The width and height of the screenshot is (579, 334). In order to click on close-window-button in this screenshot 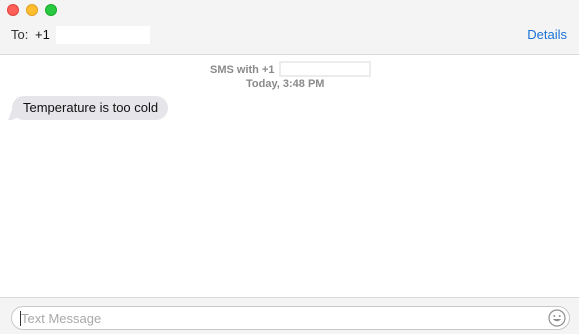, I will do `click(13, 10)`.